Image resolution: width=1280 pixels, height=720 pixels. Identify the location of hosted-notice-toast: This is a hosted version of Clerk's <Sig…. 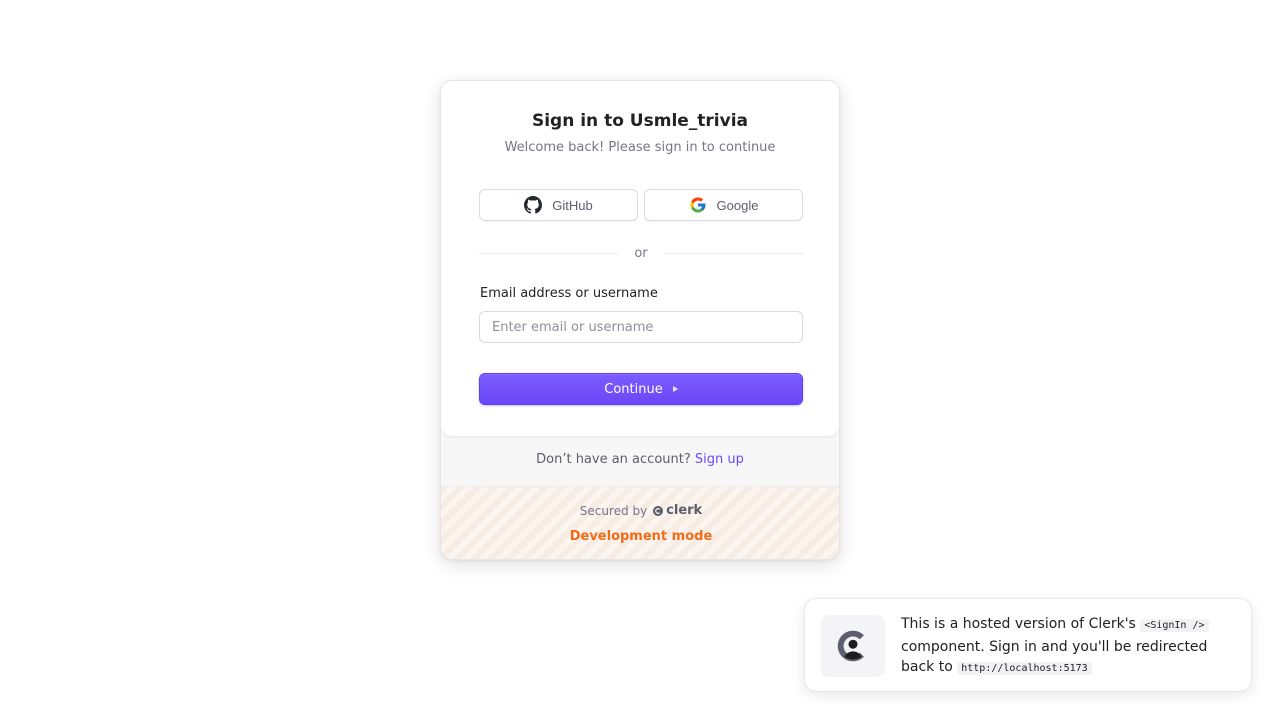
(1028, 645).